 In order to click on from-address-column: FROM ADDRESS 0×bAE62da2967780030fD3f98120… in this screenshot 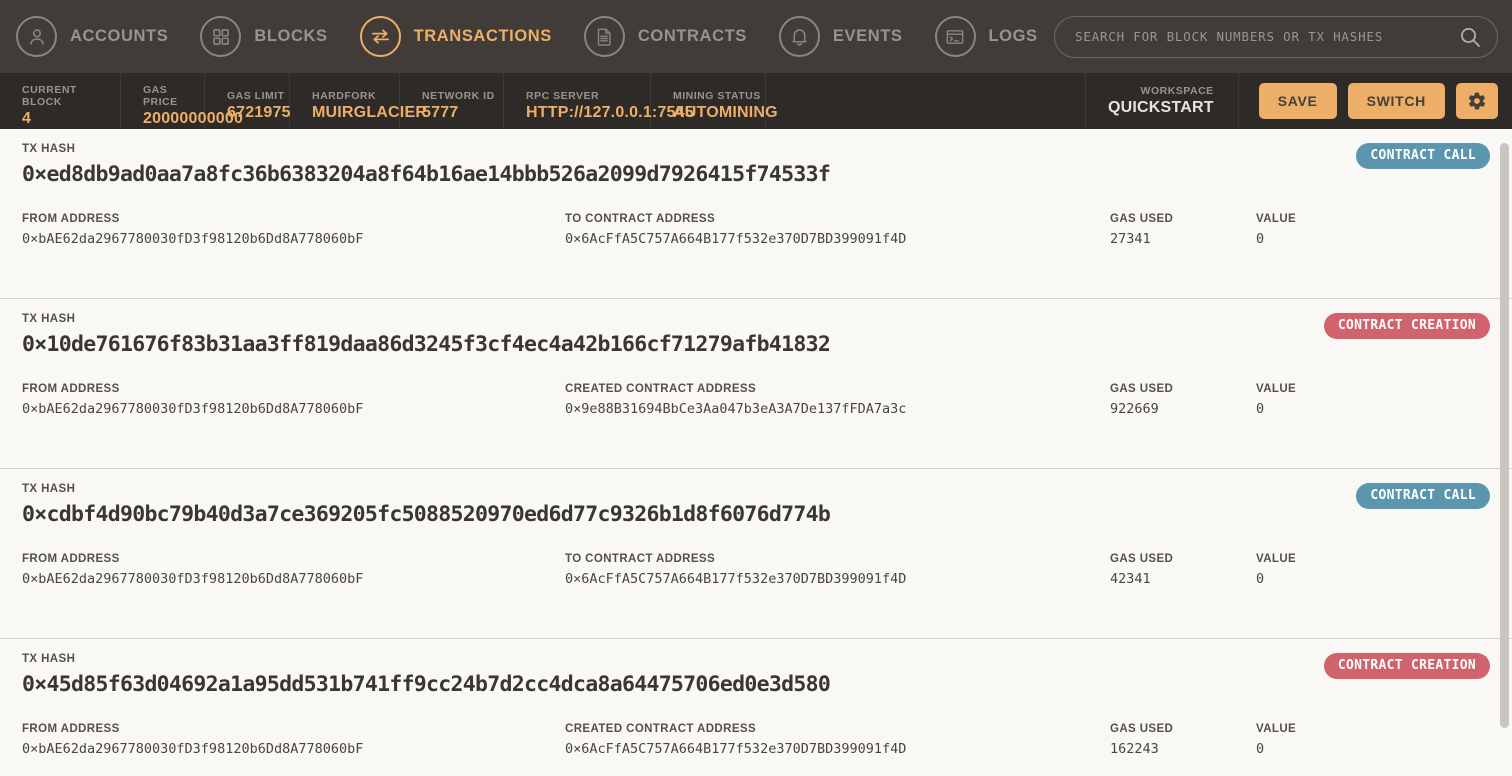, I will do `click(293, 400)`.